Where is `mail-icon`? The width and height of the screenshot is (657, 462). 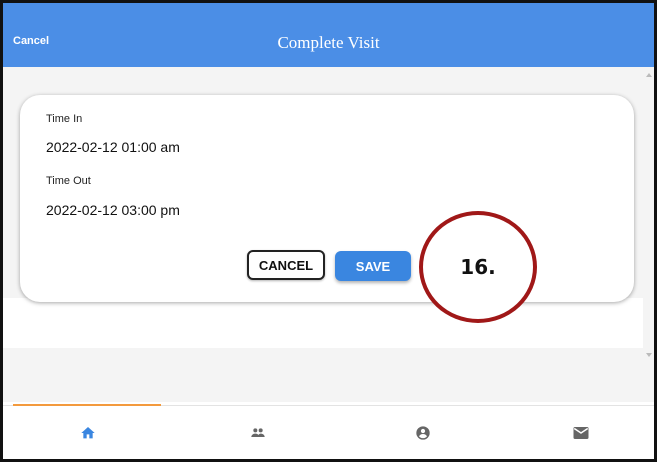
mail-icon is located at coordinates (581, 433).